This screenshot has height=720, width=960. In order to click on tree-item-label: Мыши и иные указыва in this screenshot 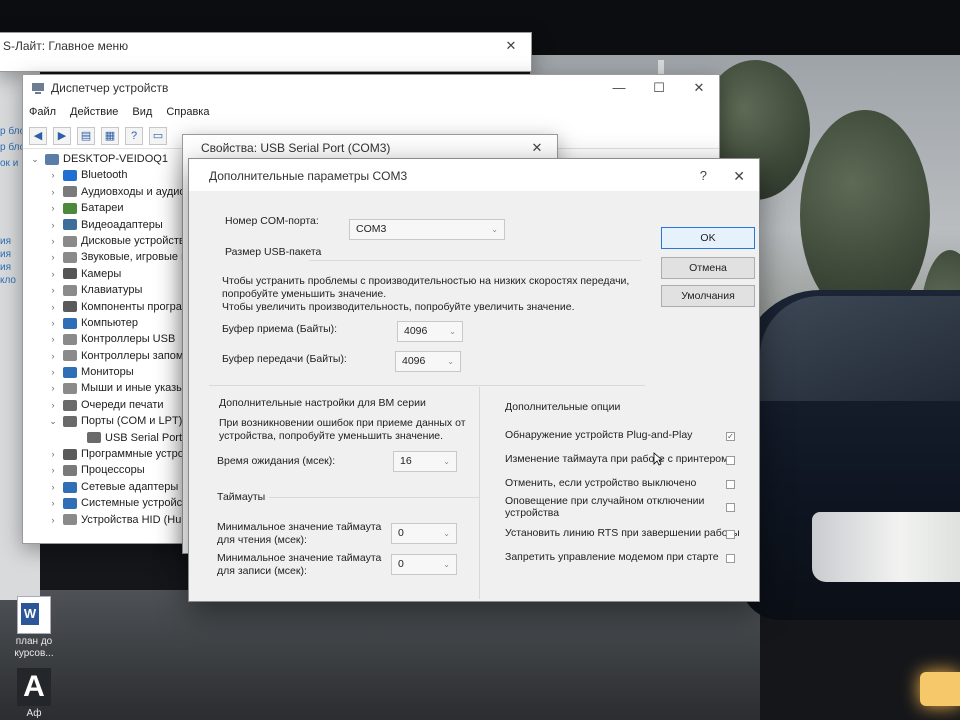, I will do `click(138, 388)`.